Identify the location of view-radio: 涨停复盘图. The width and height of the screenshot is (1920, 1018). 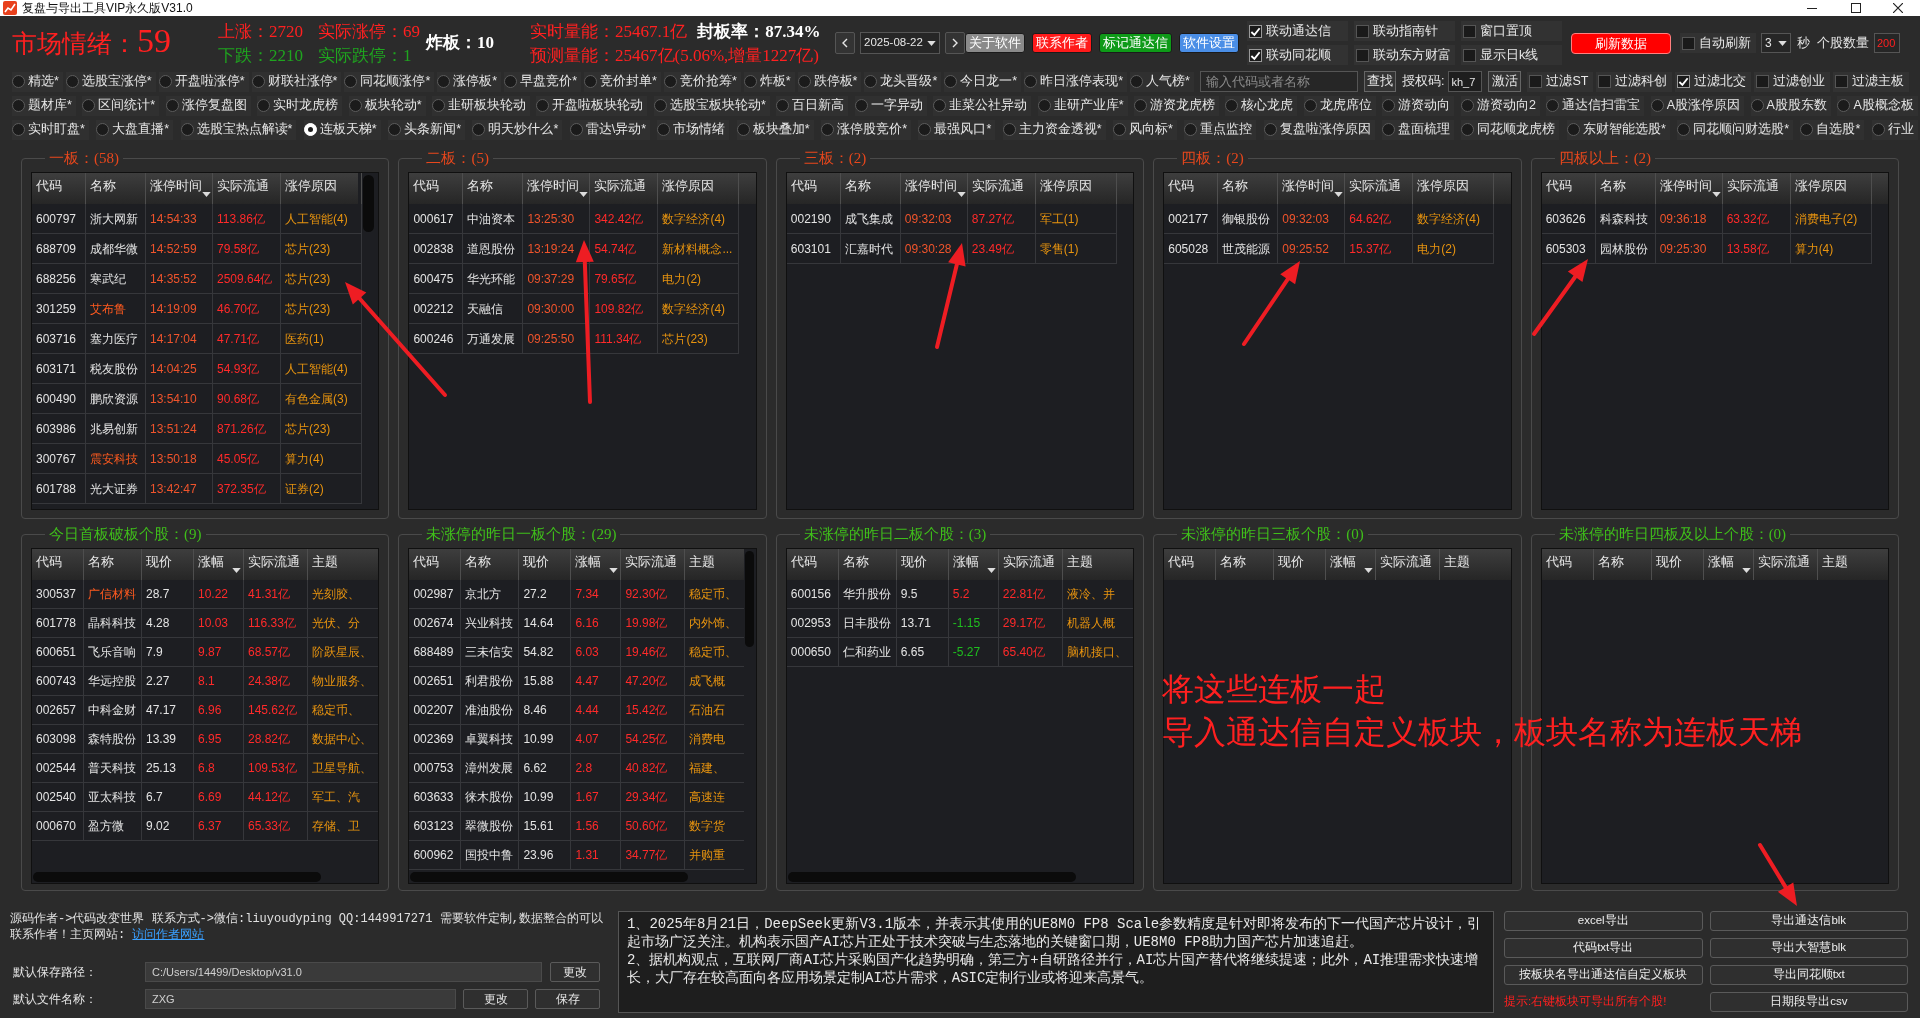
(208, 105).